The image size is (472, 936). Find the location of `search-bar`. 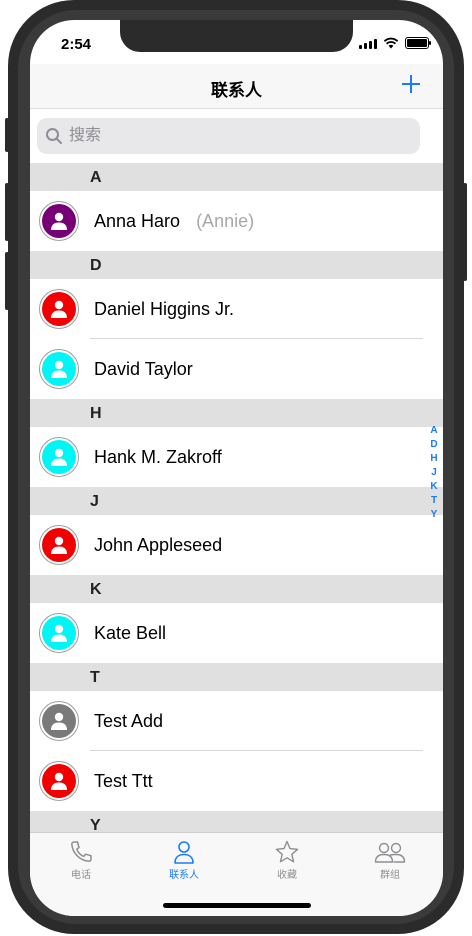

search-bar is located at coordinates (228, 136).